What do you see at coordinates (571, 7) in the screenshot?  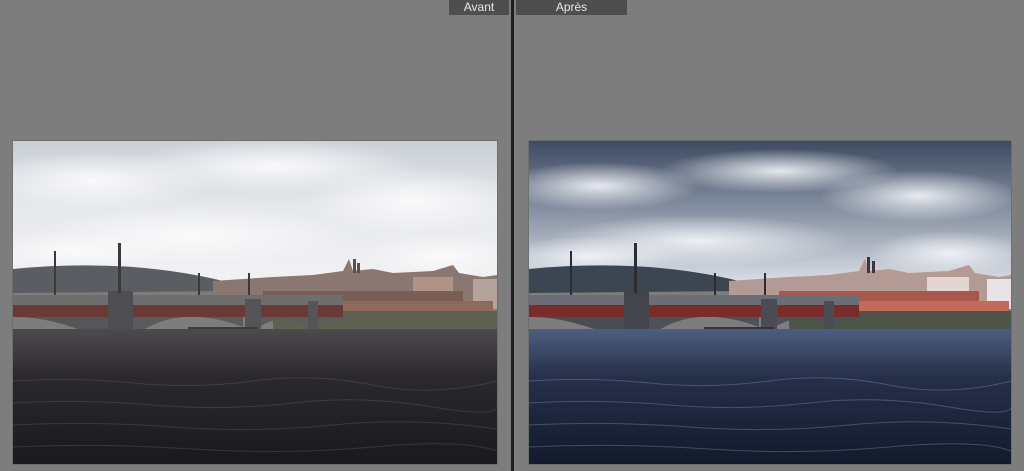 I see `after-label: Après` at bounding box center [571, 7].